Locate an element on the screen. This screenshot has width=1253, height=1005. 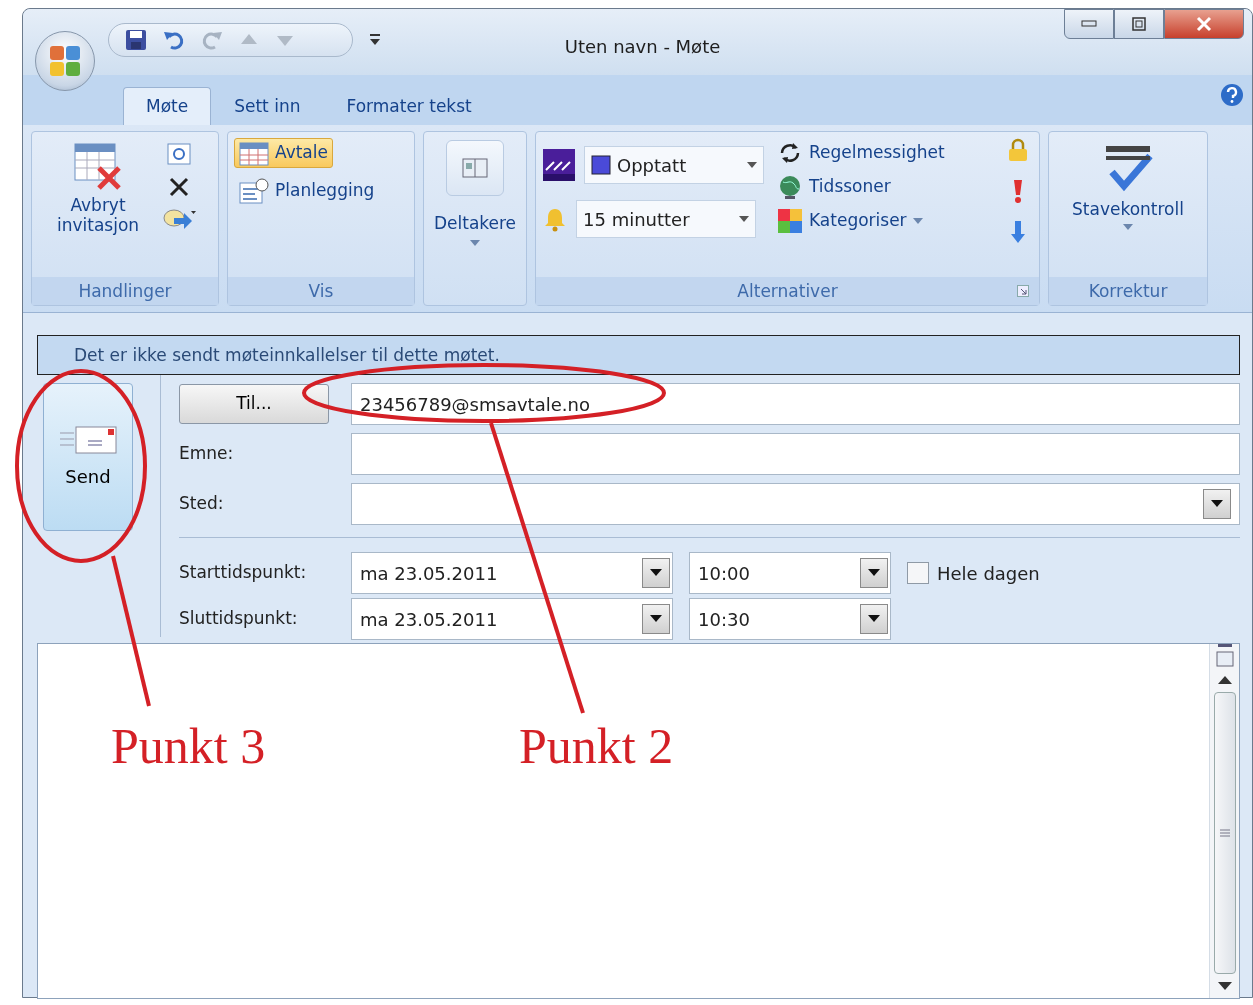
ruler-toggle-icon is located at coordinates (1224, 656).